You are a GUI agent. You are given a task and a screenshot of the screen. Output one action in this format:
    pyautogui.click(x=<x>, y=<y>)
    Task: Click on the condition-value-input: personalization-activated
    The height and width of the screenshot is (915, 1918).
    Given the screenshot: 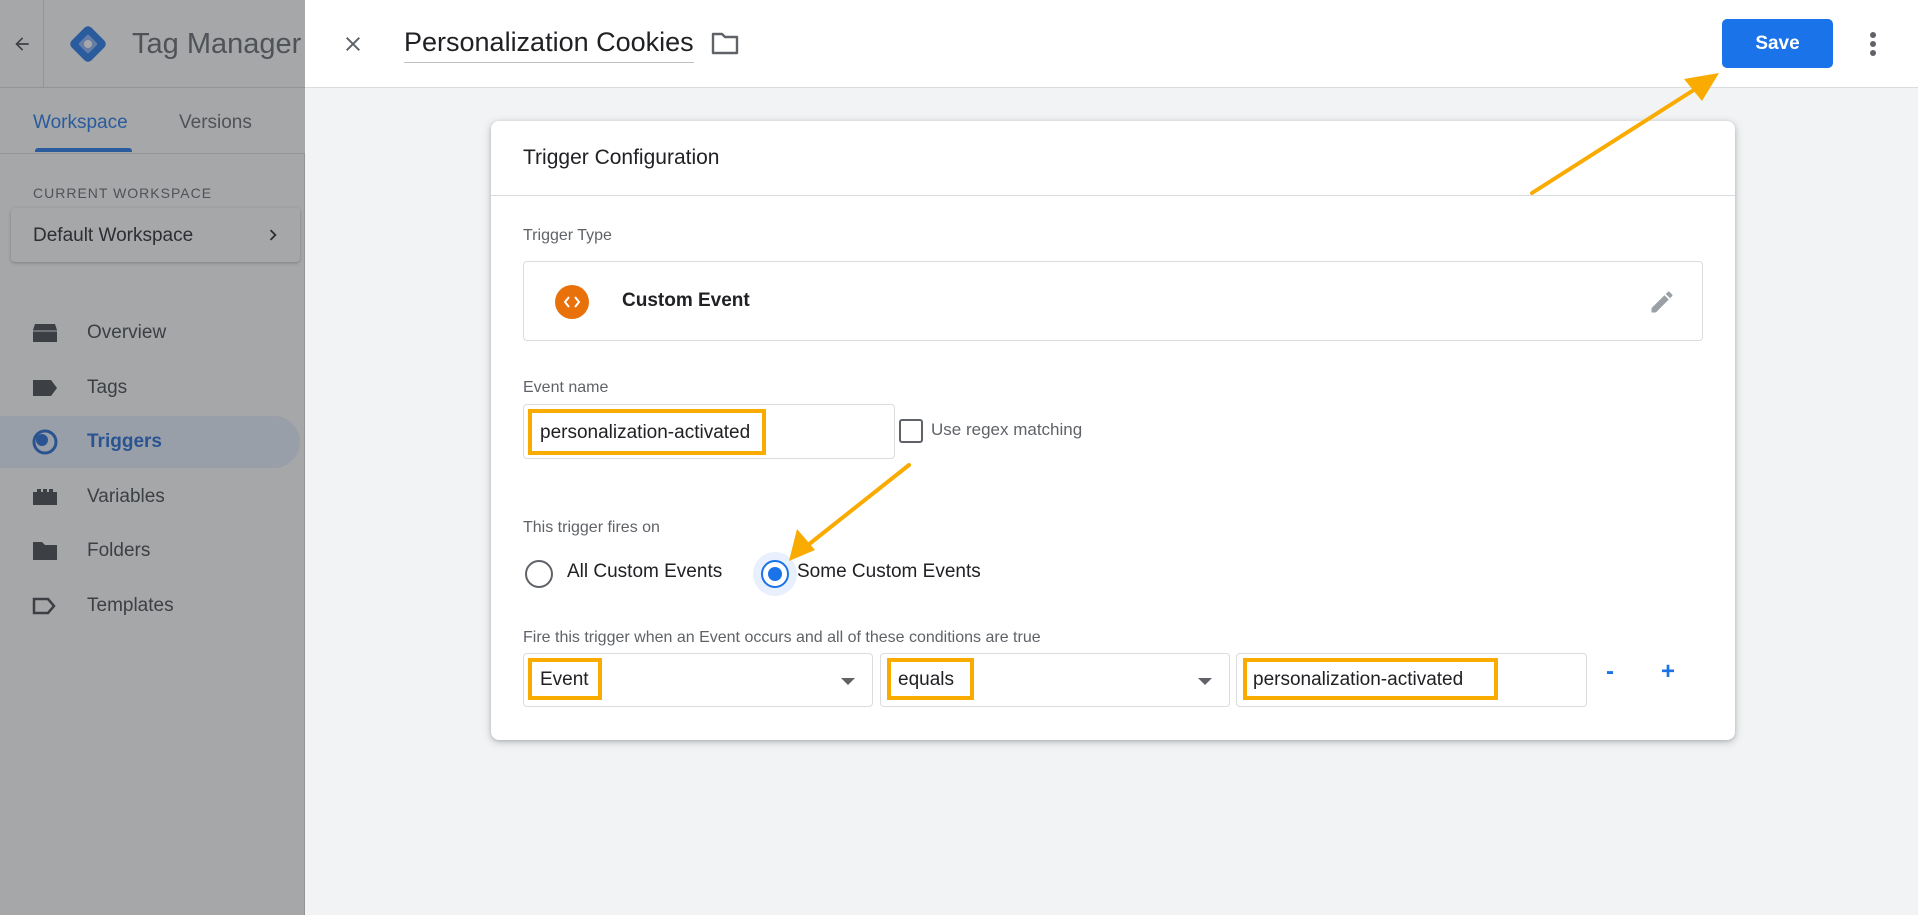 What is the action you would take?
    pyautogui.click(x=1411, y=680)
    